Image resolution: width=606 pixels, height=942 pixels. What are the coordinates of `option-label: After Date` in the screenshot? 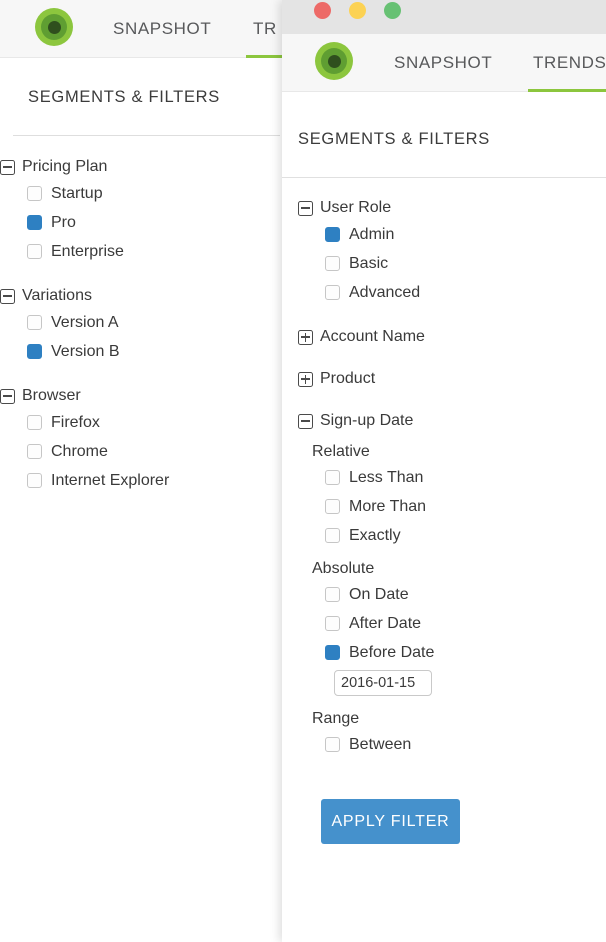 It's located at (385, 623).